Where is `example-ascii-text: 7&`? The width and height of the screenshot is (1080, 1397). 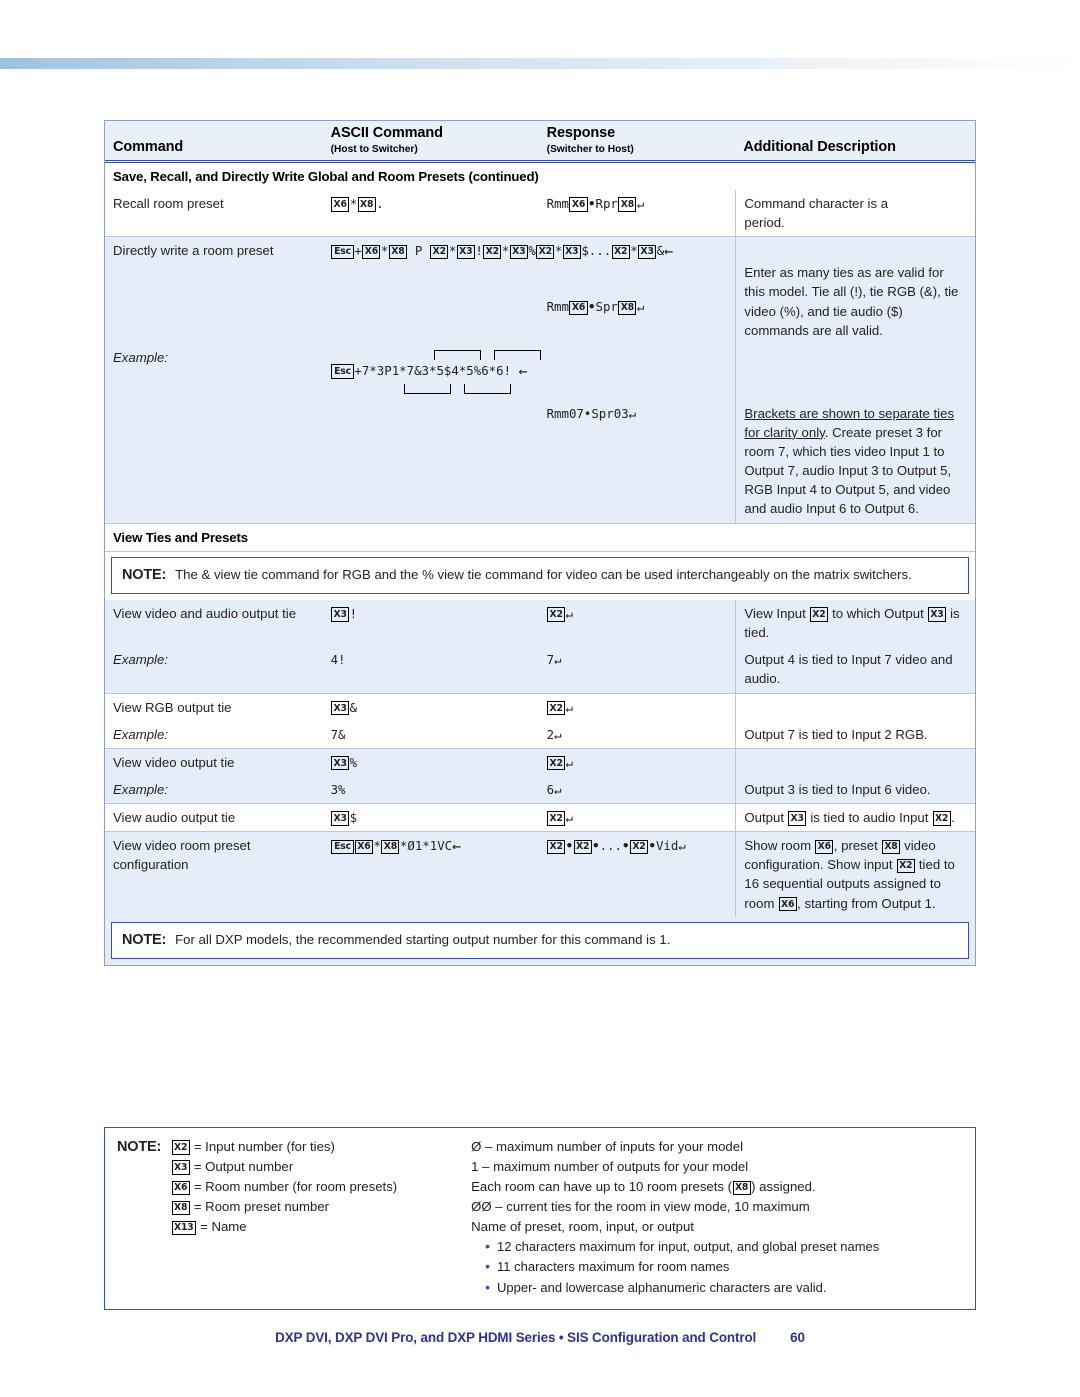 example-ascii-text: 7& is located at coordinates (338, 734).